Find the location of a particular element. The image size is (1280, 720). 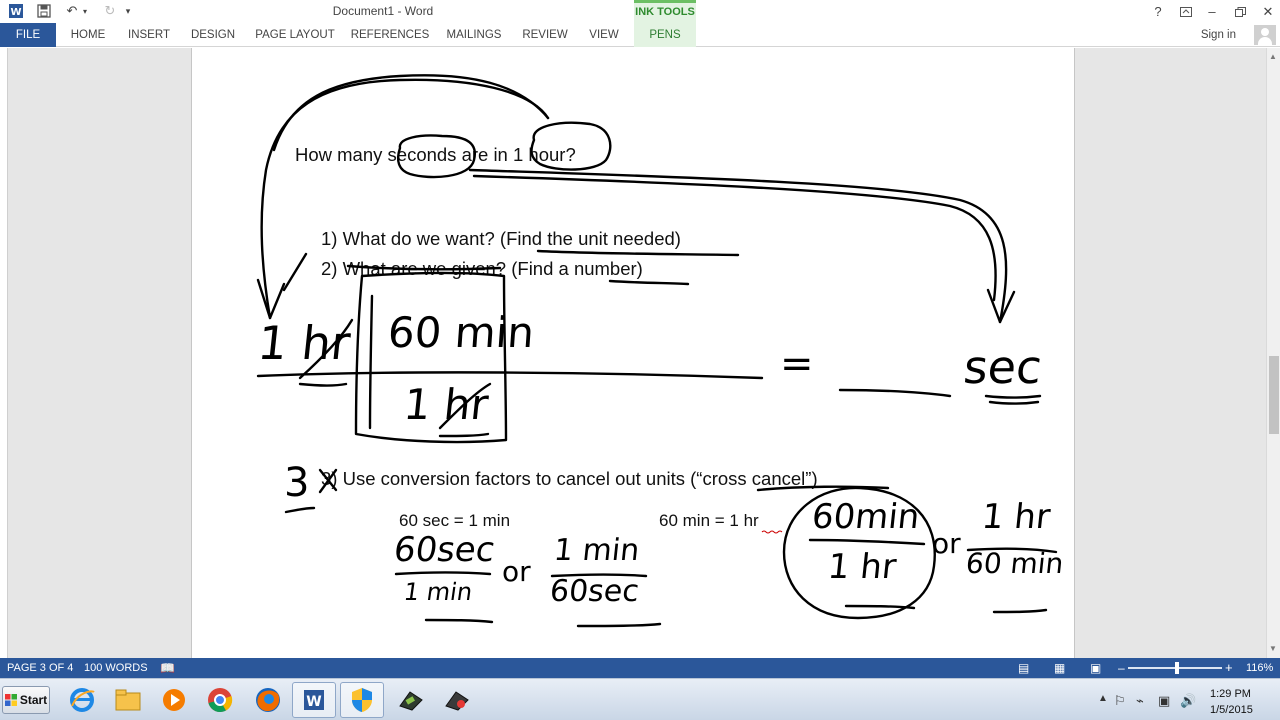

network-icon: ▣ is located at coordinates (1164, 701).